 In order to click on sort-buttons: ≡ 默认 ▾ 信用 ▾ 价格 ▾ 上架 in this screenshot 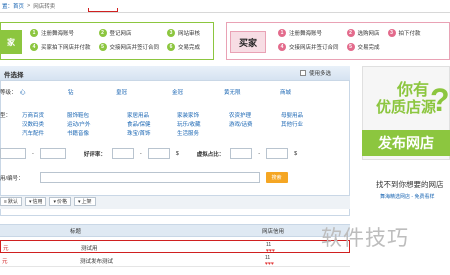, I will do `click(48, 201)`.